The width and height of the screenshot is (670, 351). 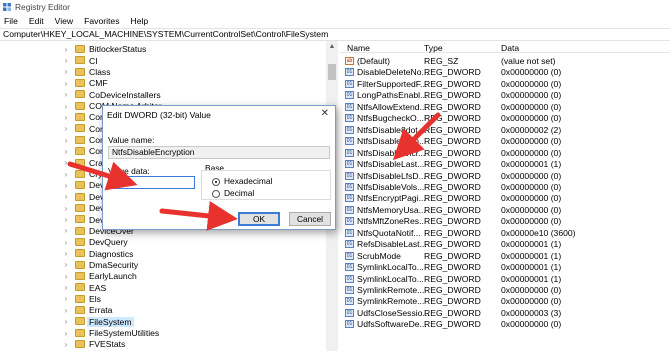 What do you see at coordinates (310, 219) in the screenshot?
I see `cancel-button: Cancel` at bounding box center [310, 219].